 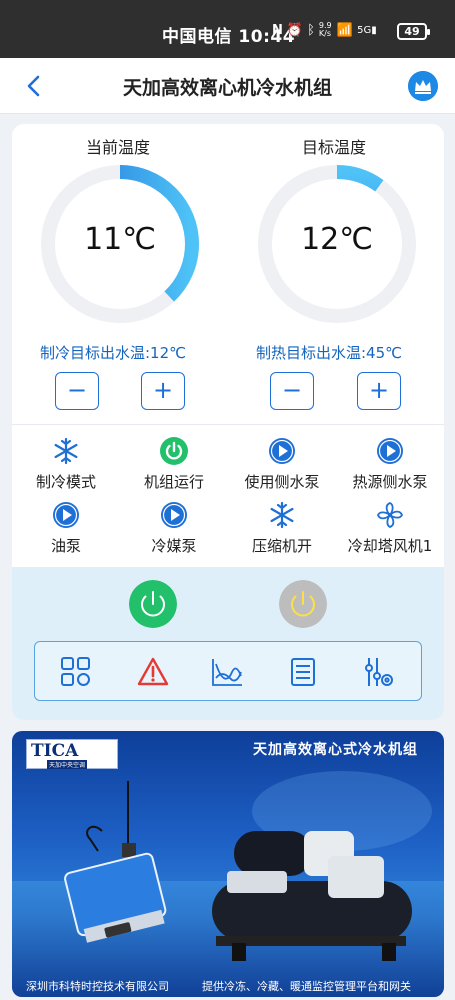 What do you see at coordinates (413, 31) in the screenshot?
I see `battery-icon: 49` at bounding box center [413, 31].